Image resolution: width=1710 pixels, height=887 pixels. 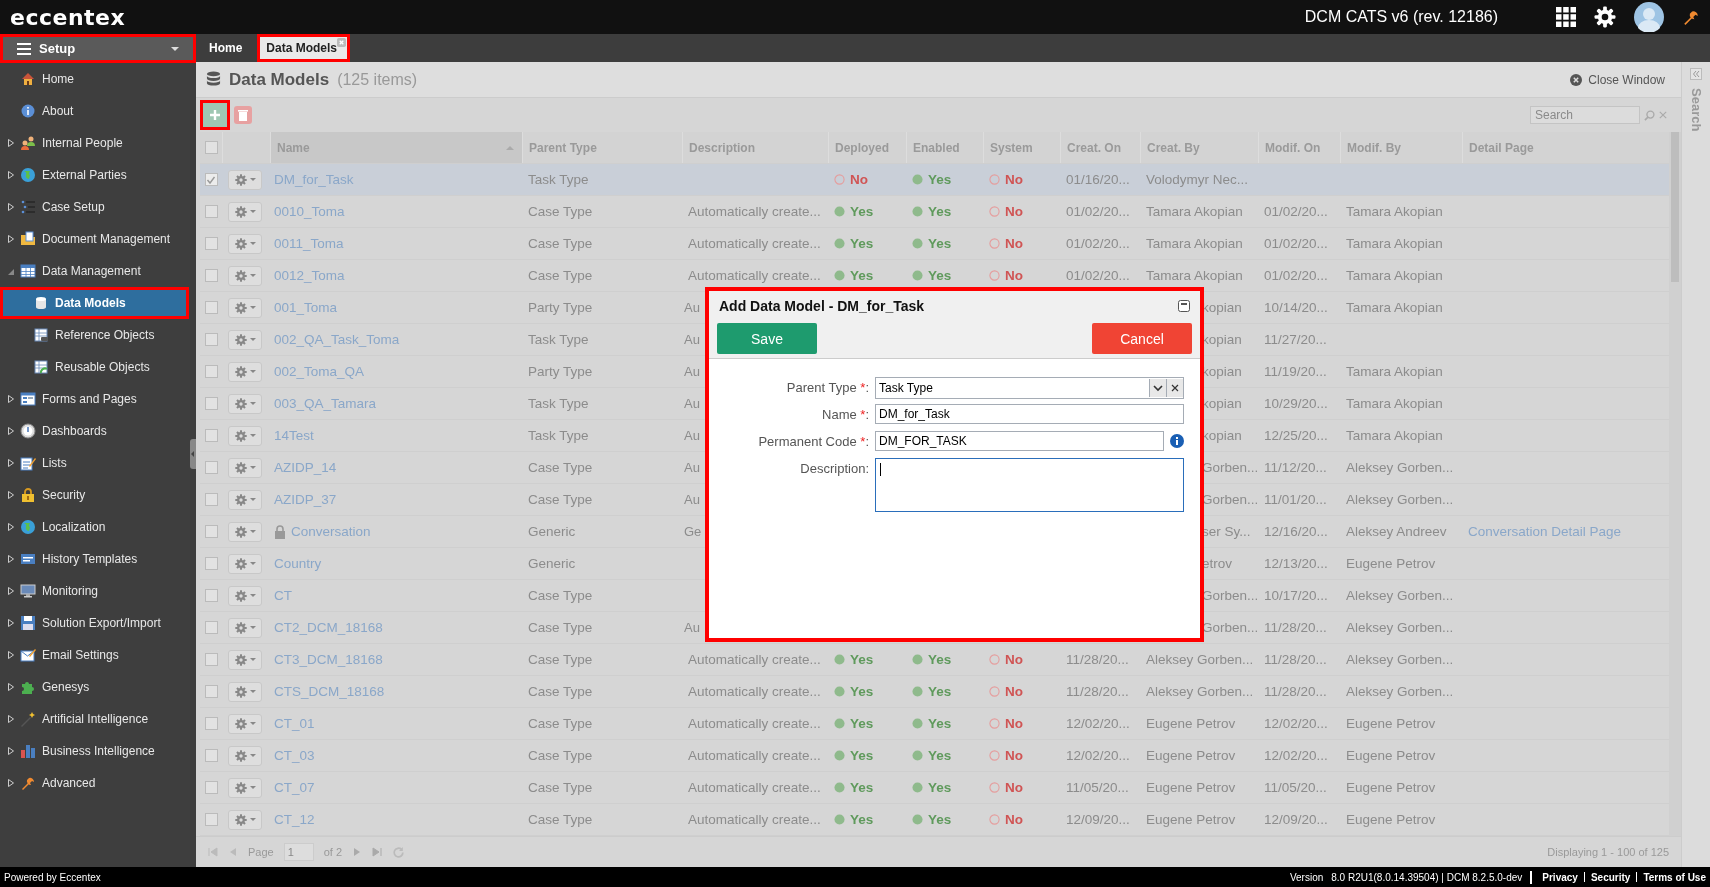 I want to click on name-link: CT_01, so click(x=294, y=723).